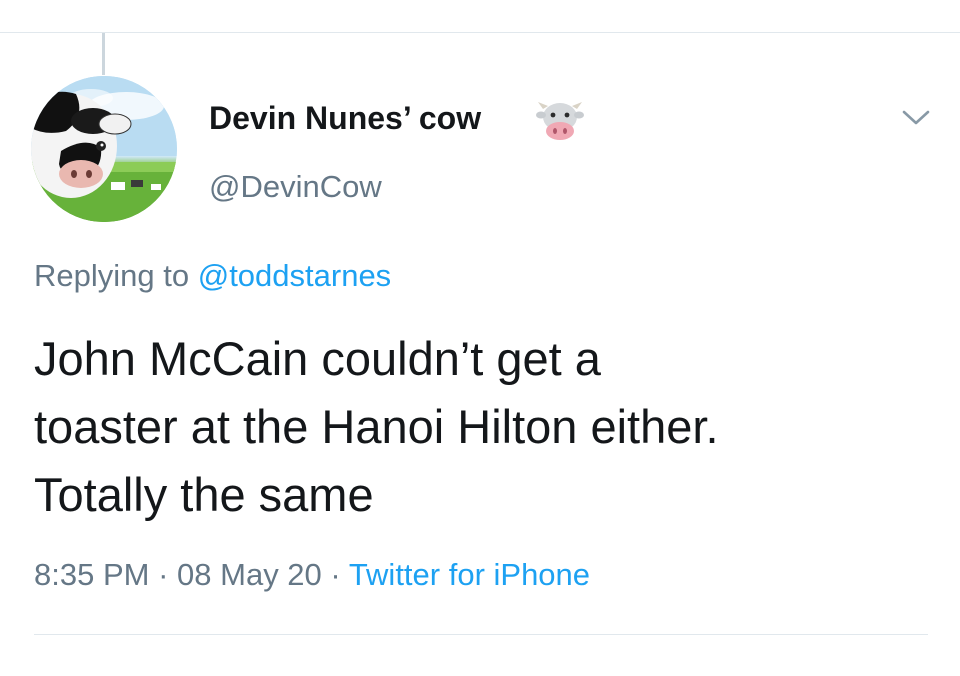  What do you see at coordinates (376, 426) in the screenshot?
I see `tweet-text-line: toaster at the Hanoi Hilton either.` at bounding box center [376, 426].